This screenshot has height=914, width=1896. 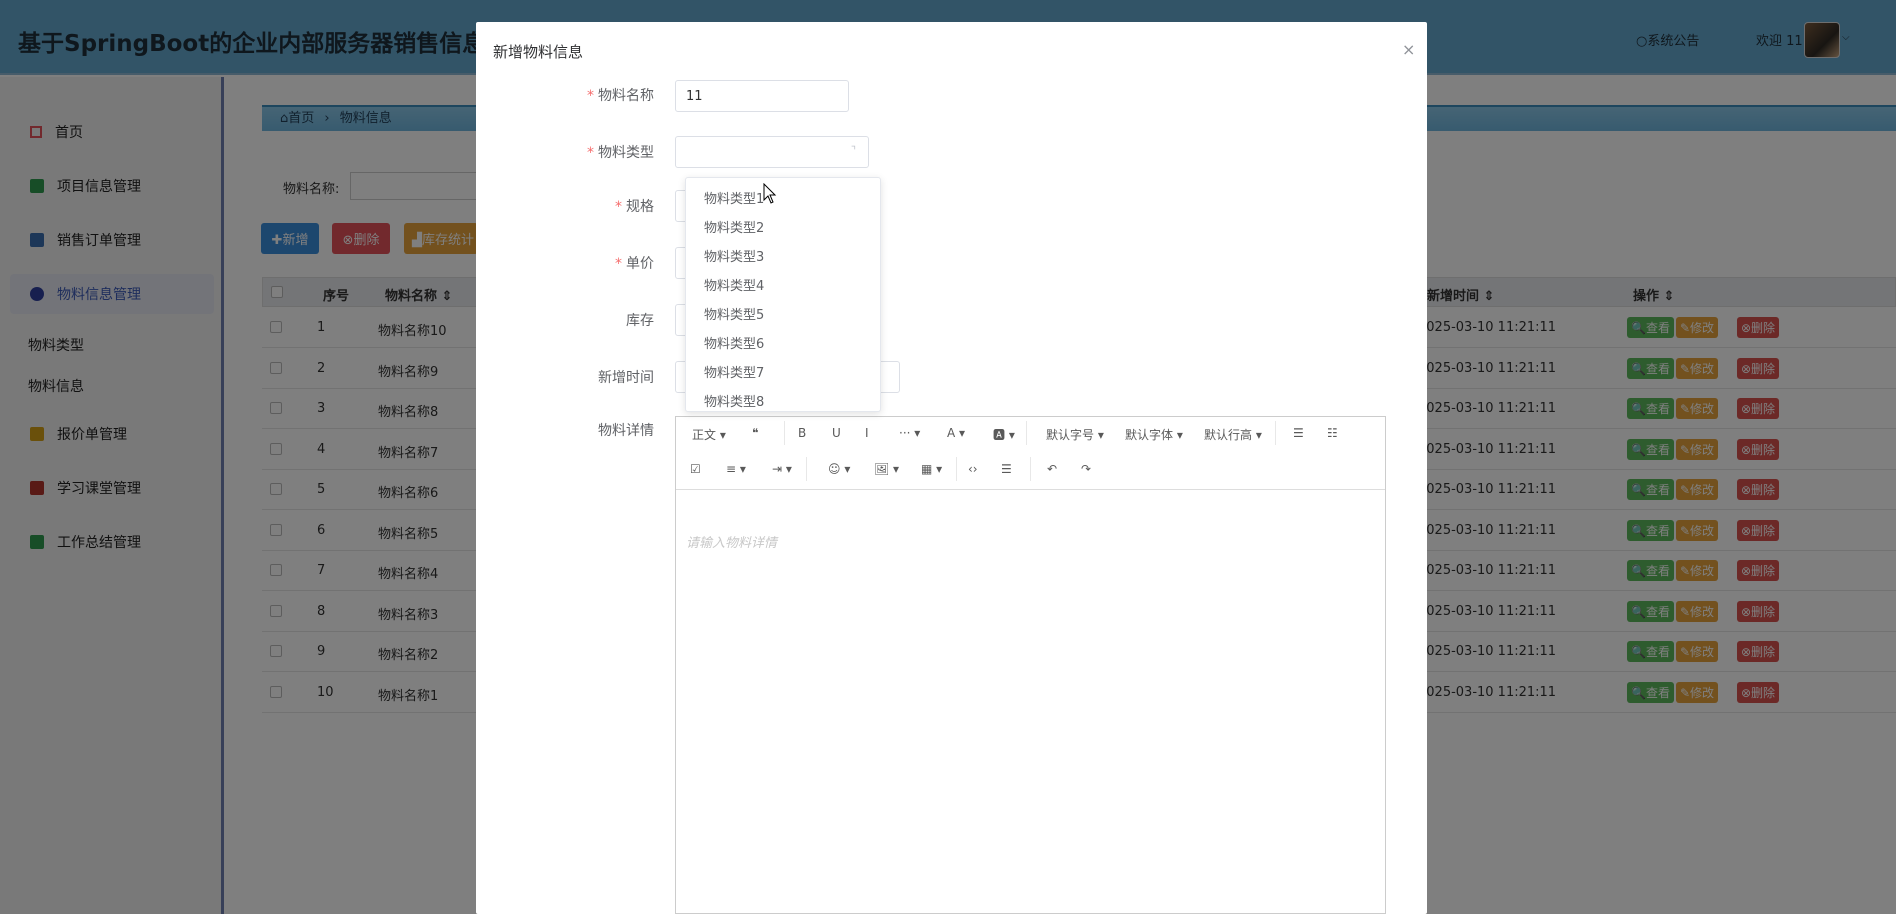 What do you see at coordinates (1233, 434) in the screenshot?
I see `line-height-select: 默认行高 ▾` at bounding box center [1233, 434].